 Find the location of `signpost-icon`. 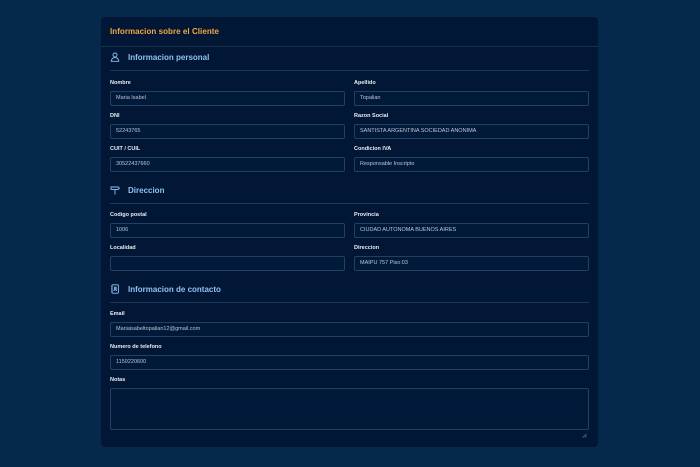

signpost-icon is located at coordinates (115, 190).